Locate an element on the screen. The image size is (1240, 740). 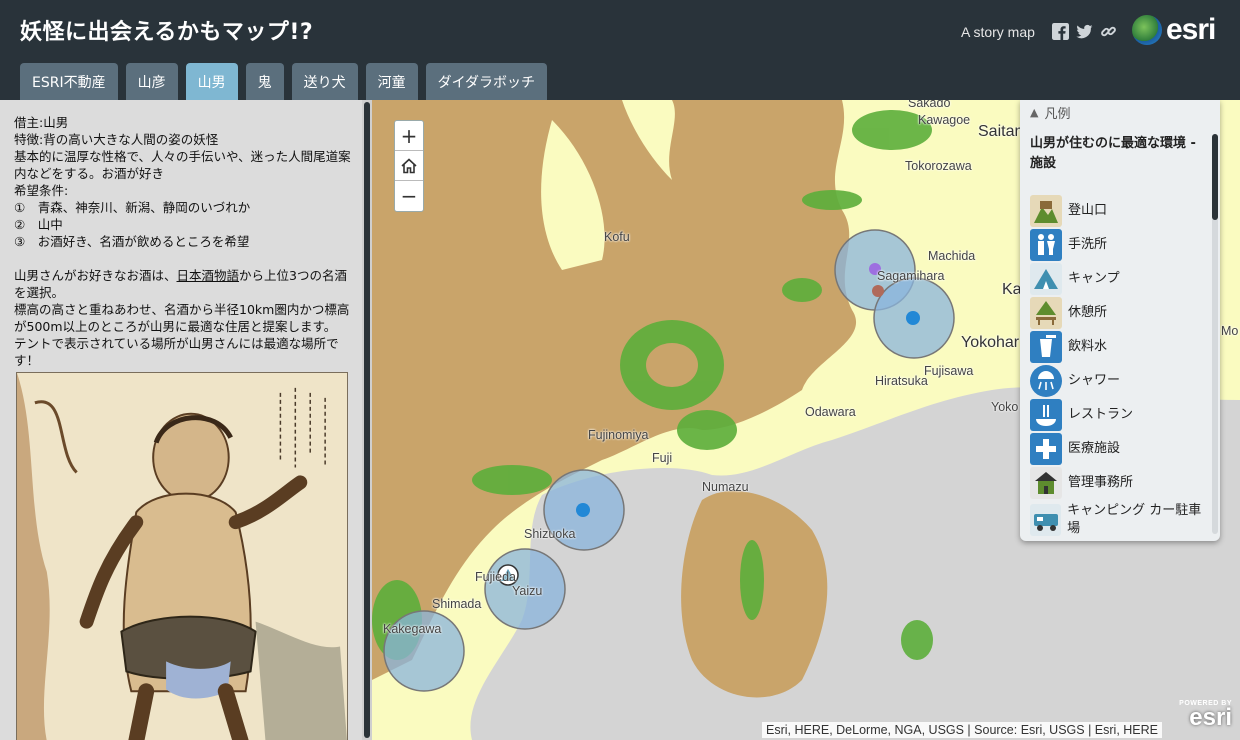
legend-label: キャンピング カー駐車場 is located at coordinates (1134, 519).